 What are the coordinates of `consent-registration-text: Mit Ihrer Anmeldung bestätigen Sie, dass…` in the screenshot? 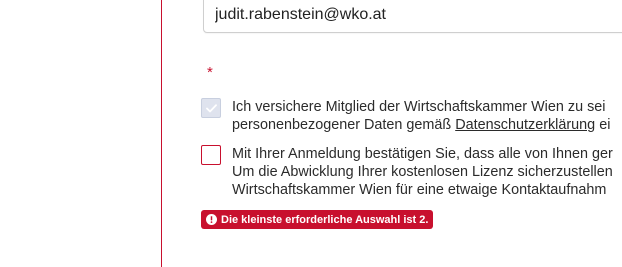 It's located at (427, 172).